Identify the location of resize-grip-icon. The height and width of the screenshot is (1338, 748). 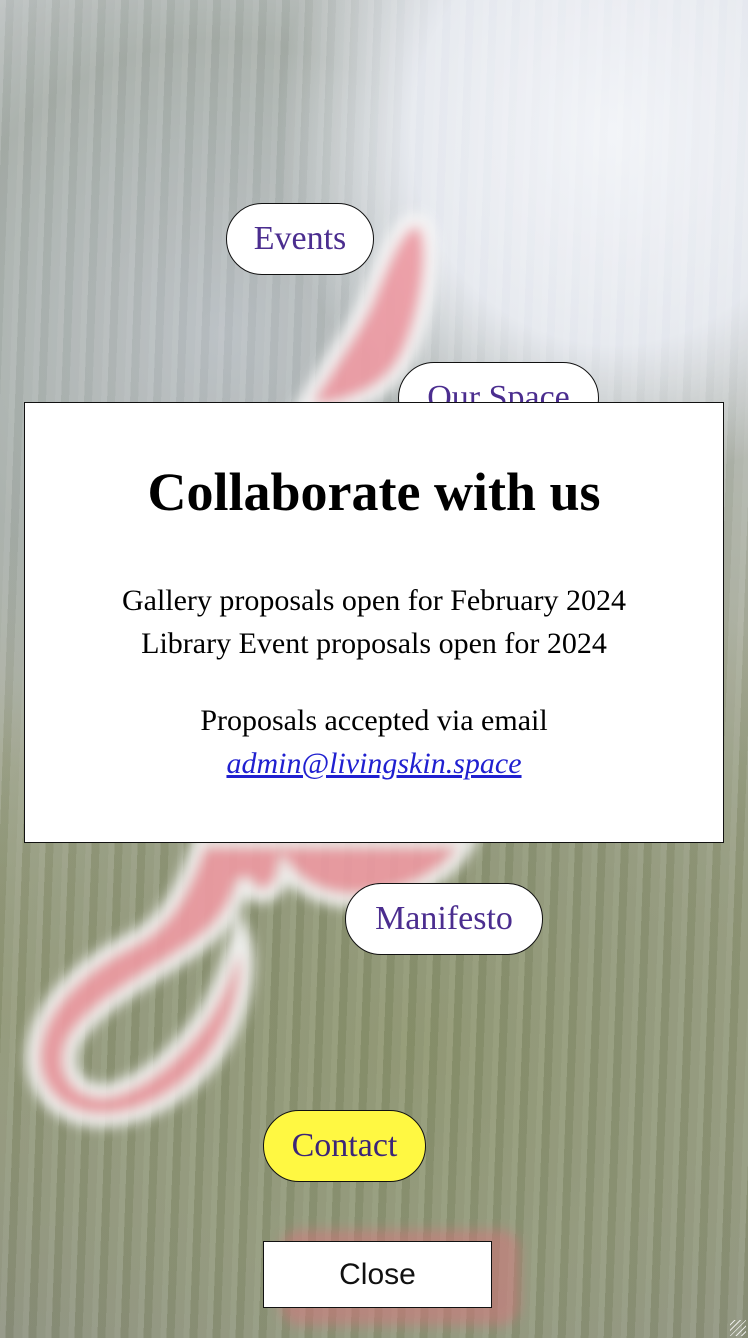
(738, 1328).